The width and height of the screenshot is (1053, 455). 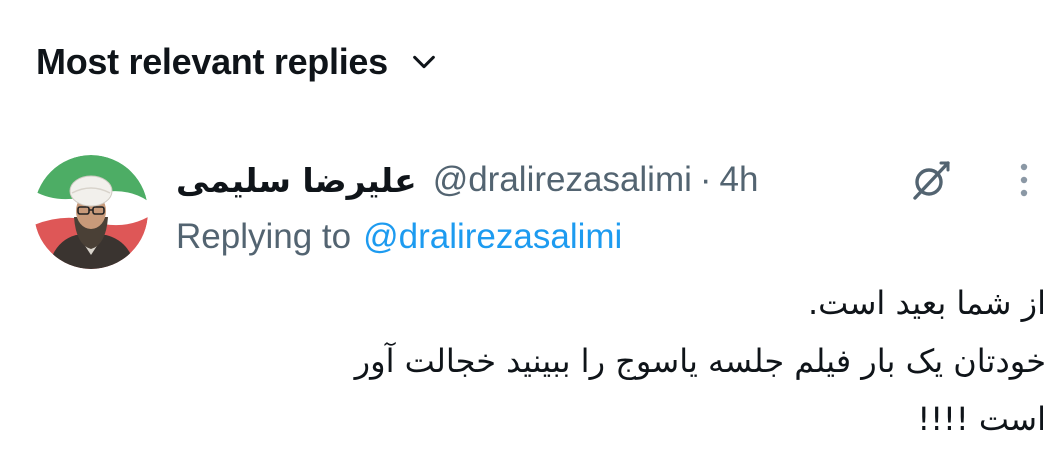 I want to click on author-handle: @dralirezasalimi, so click(x=562, y=180).